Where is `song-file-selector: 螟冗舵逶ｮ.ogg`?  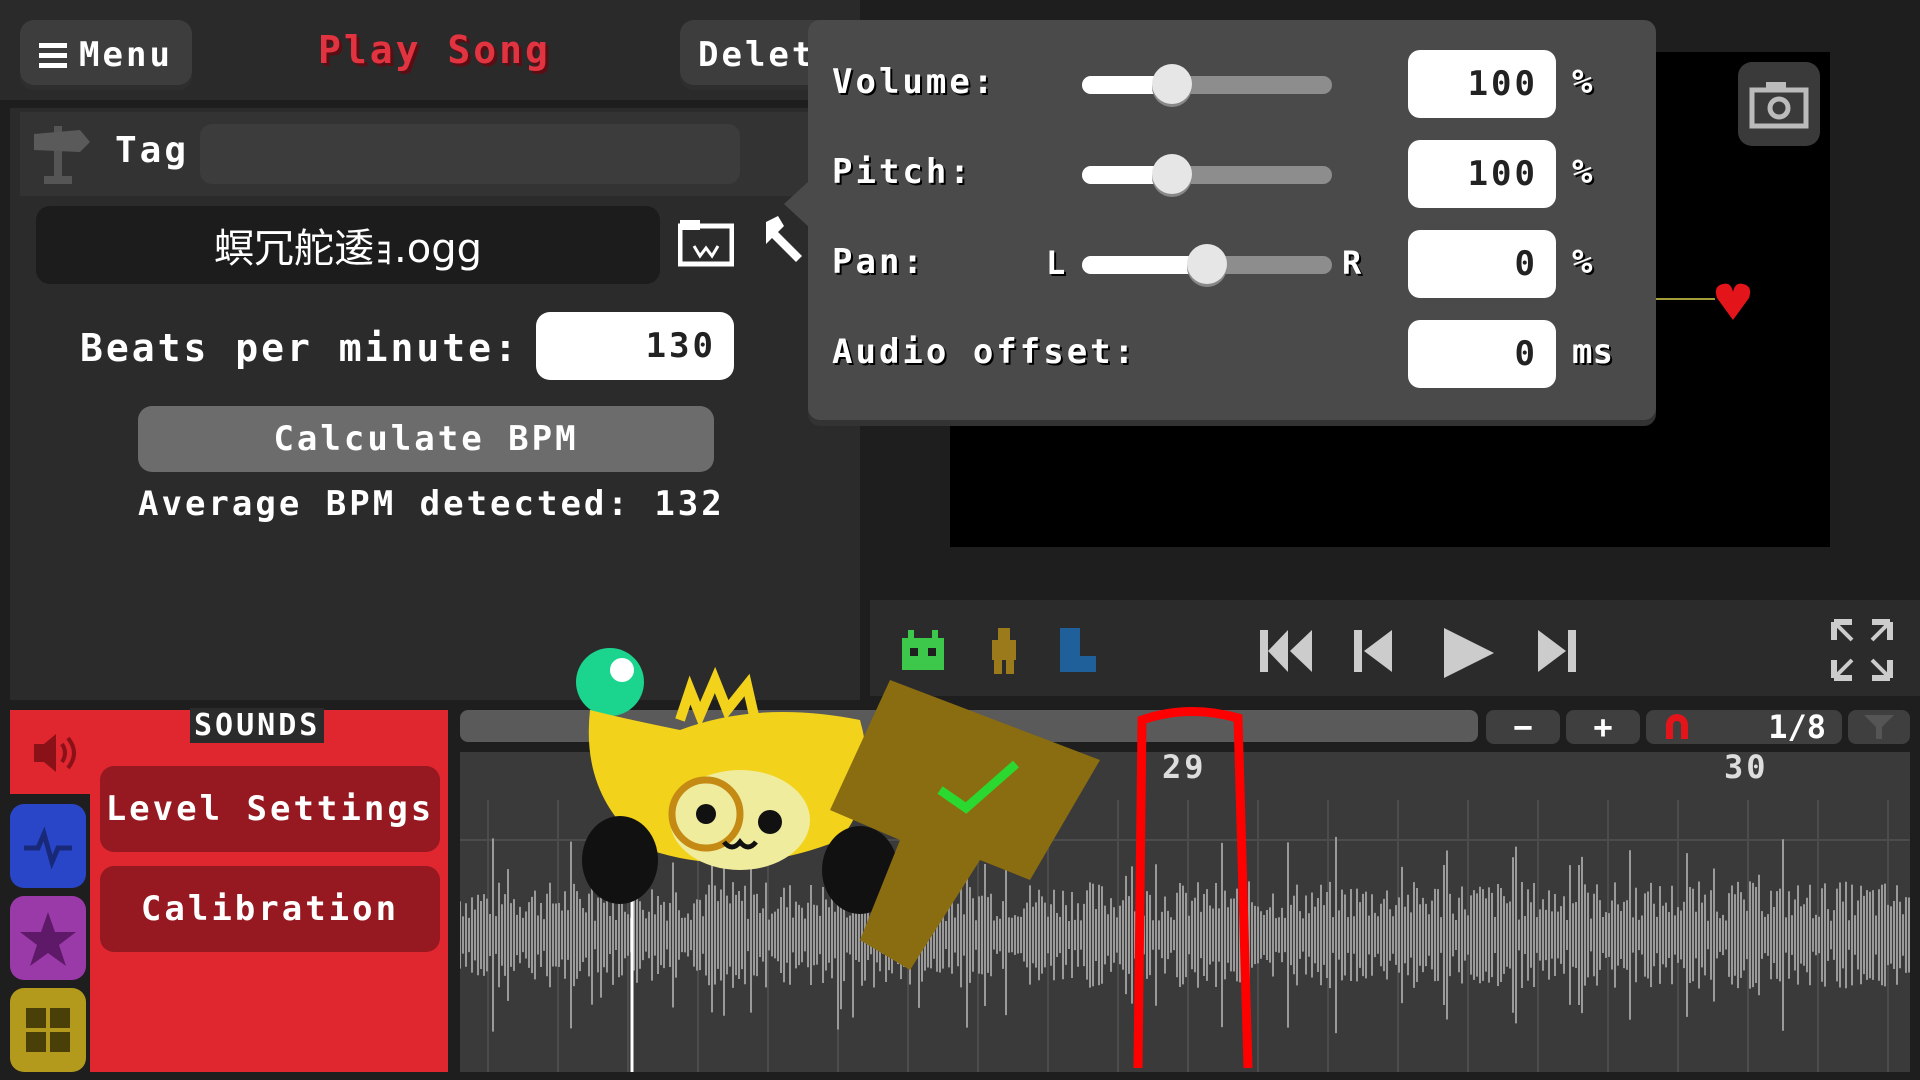
song-file-selector: 螟冗舵逶ｮ.ogg is located at coordinates (348, 245).